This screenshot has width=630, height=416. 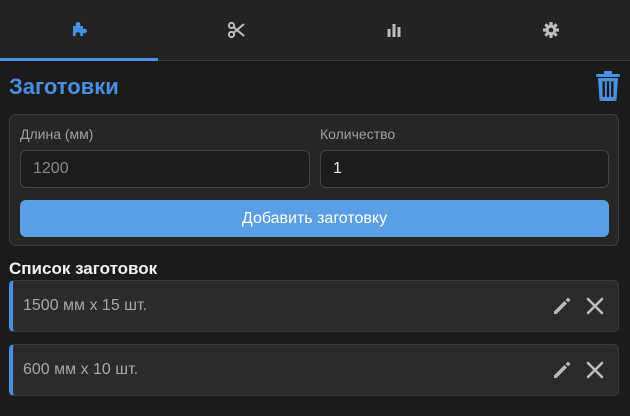 I want to click on tab-stats, so click(x=394, y=30).